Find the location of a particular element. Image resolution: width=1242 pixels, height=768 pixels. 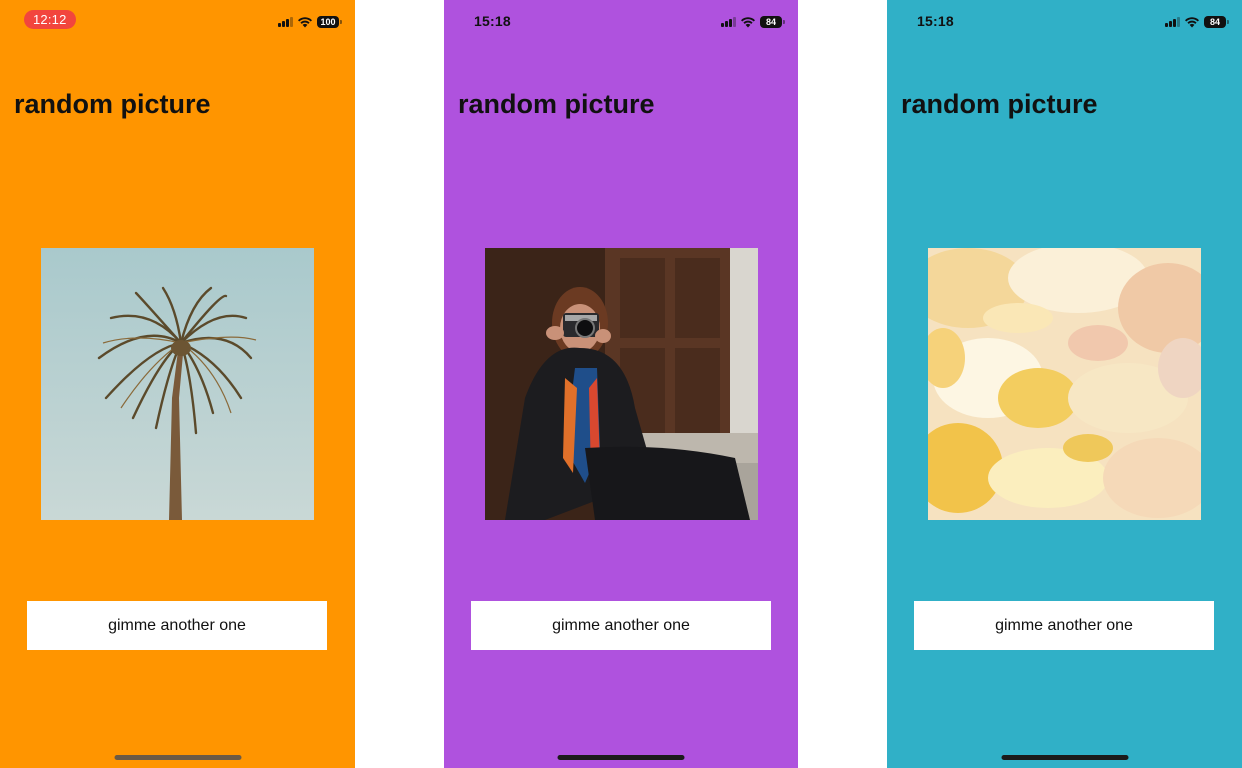

status-icons: 100 is located at coordinates (310, 22).